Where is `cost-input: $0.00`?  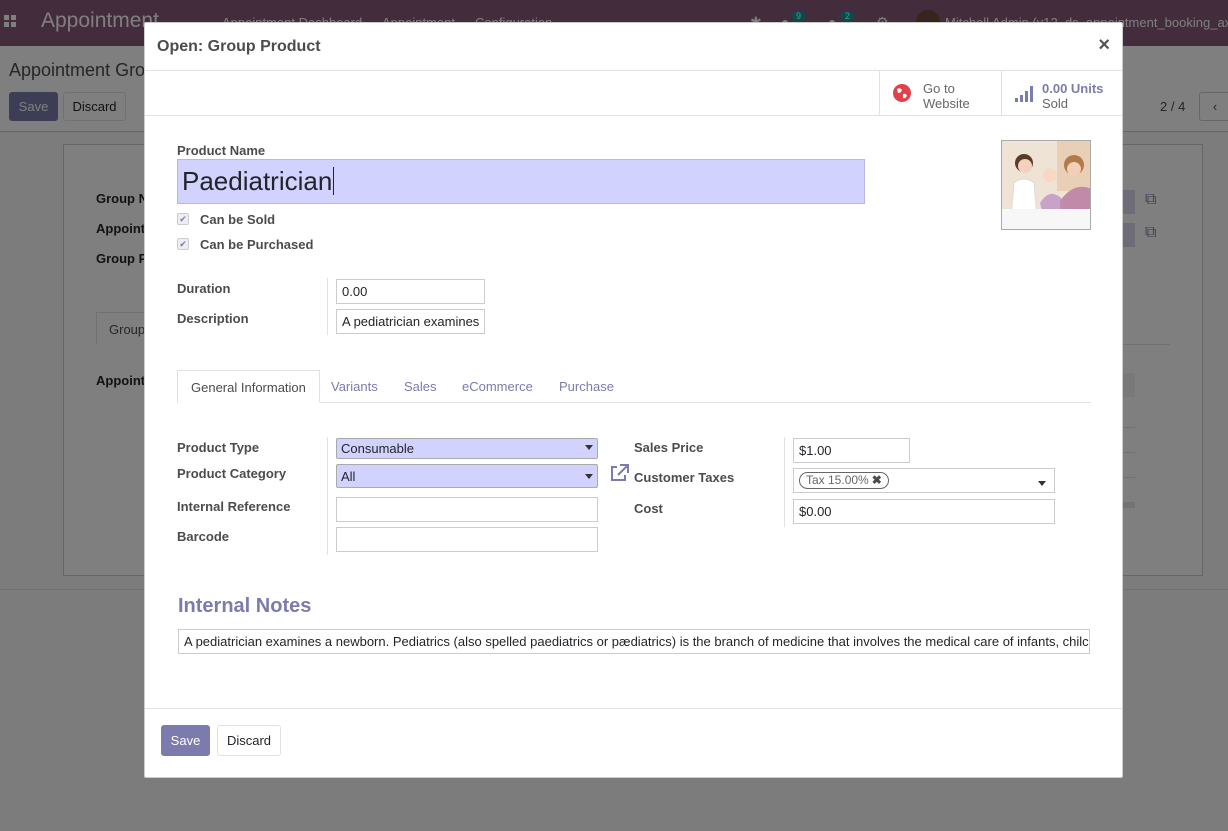 cost-input: $0.00 is located at coordinates (924, 511).